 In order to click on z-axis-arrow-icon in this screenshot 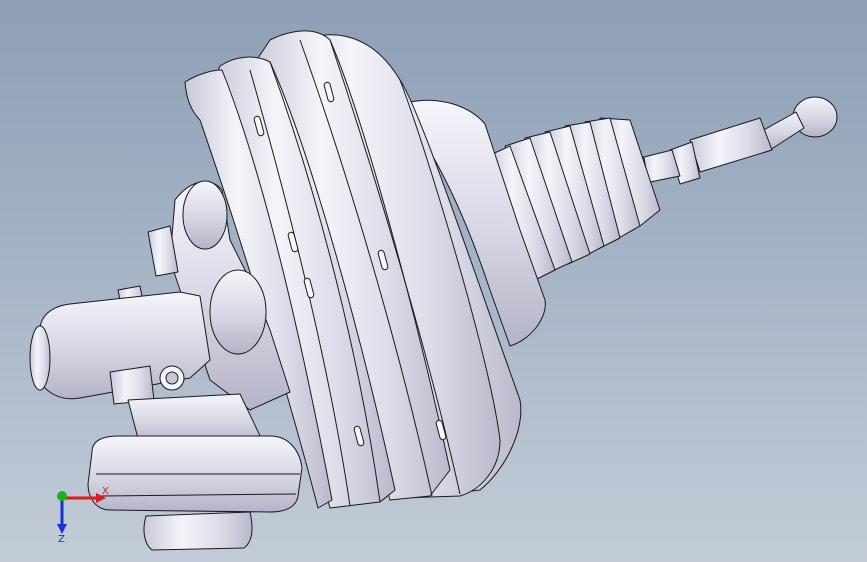, I will do `click(62, 529)`.